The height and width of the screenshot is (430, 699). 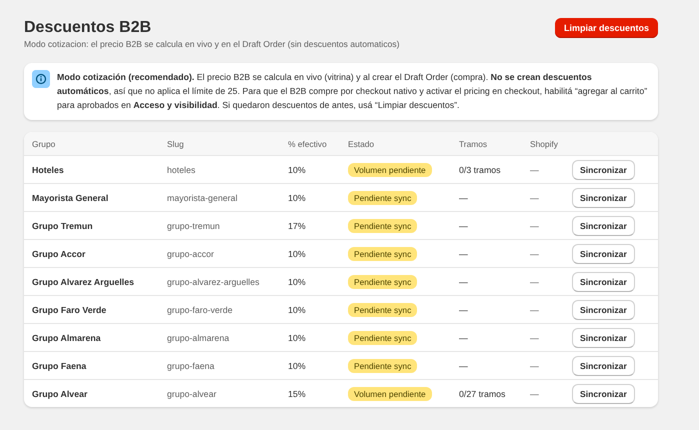 I want to click on group-name: Grupo Alvear, so click(x=59, y=393).